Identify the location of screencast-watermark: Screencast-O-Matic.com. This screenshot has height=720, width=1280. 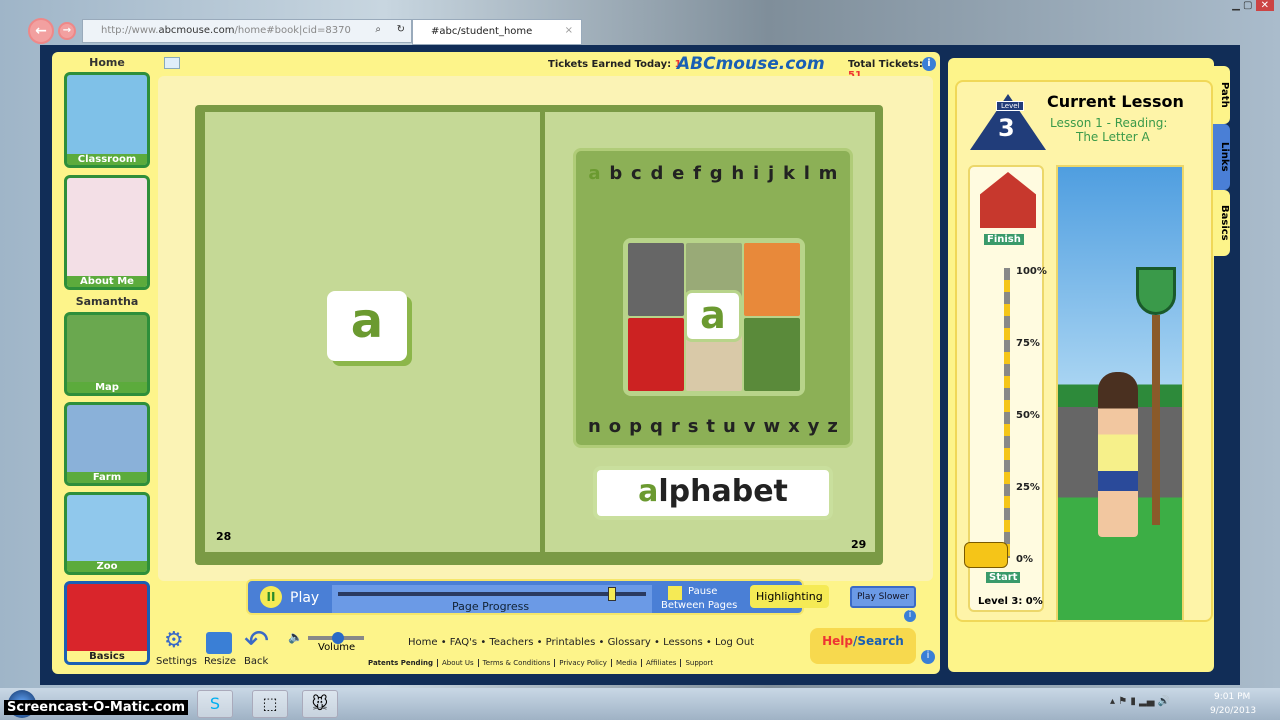
(96, 707).